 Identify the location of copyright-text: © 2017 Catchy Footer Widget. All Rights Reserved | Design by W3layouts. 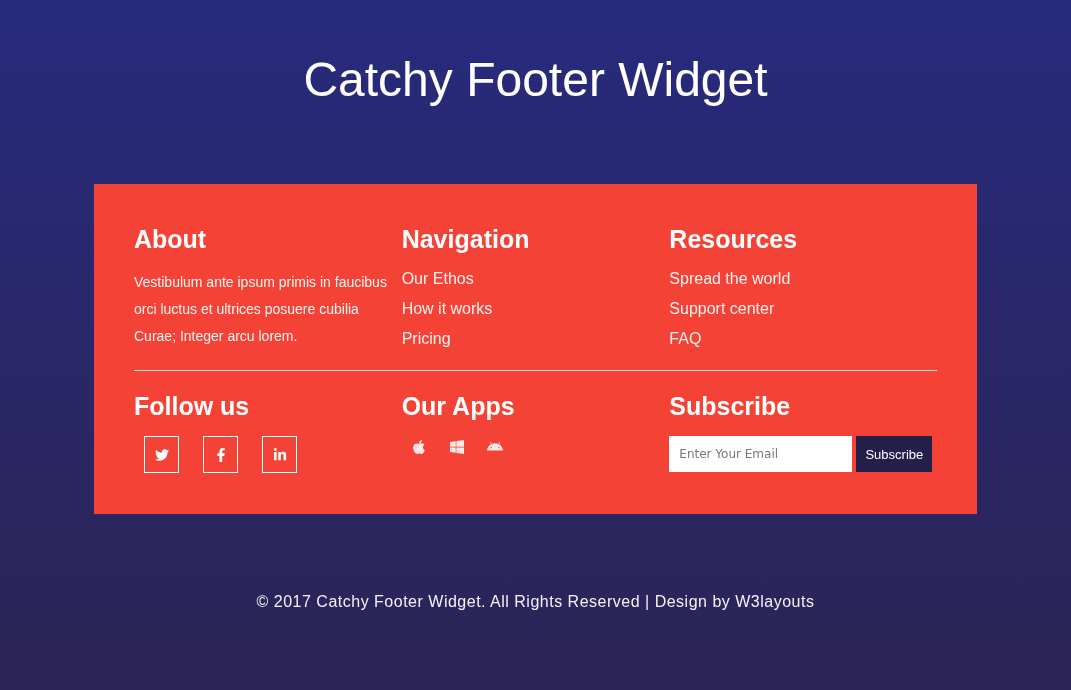
(535, 602).